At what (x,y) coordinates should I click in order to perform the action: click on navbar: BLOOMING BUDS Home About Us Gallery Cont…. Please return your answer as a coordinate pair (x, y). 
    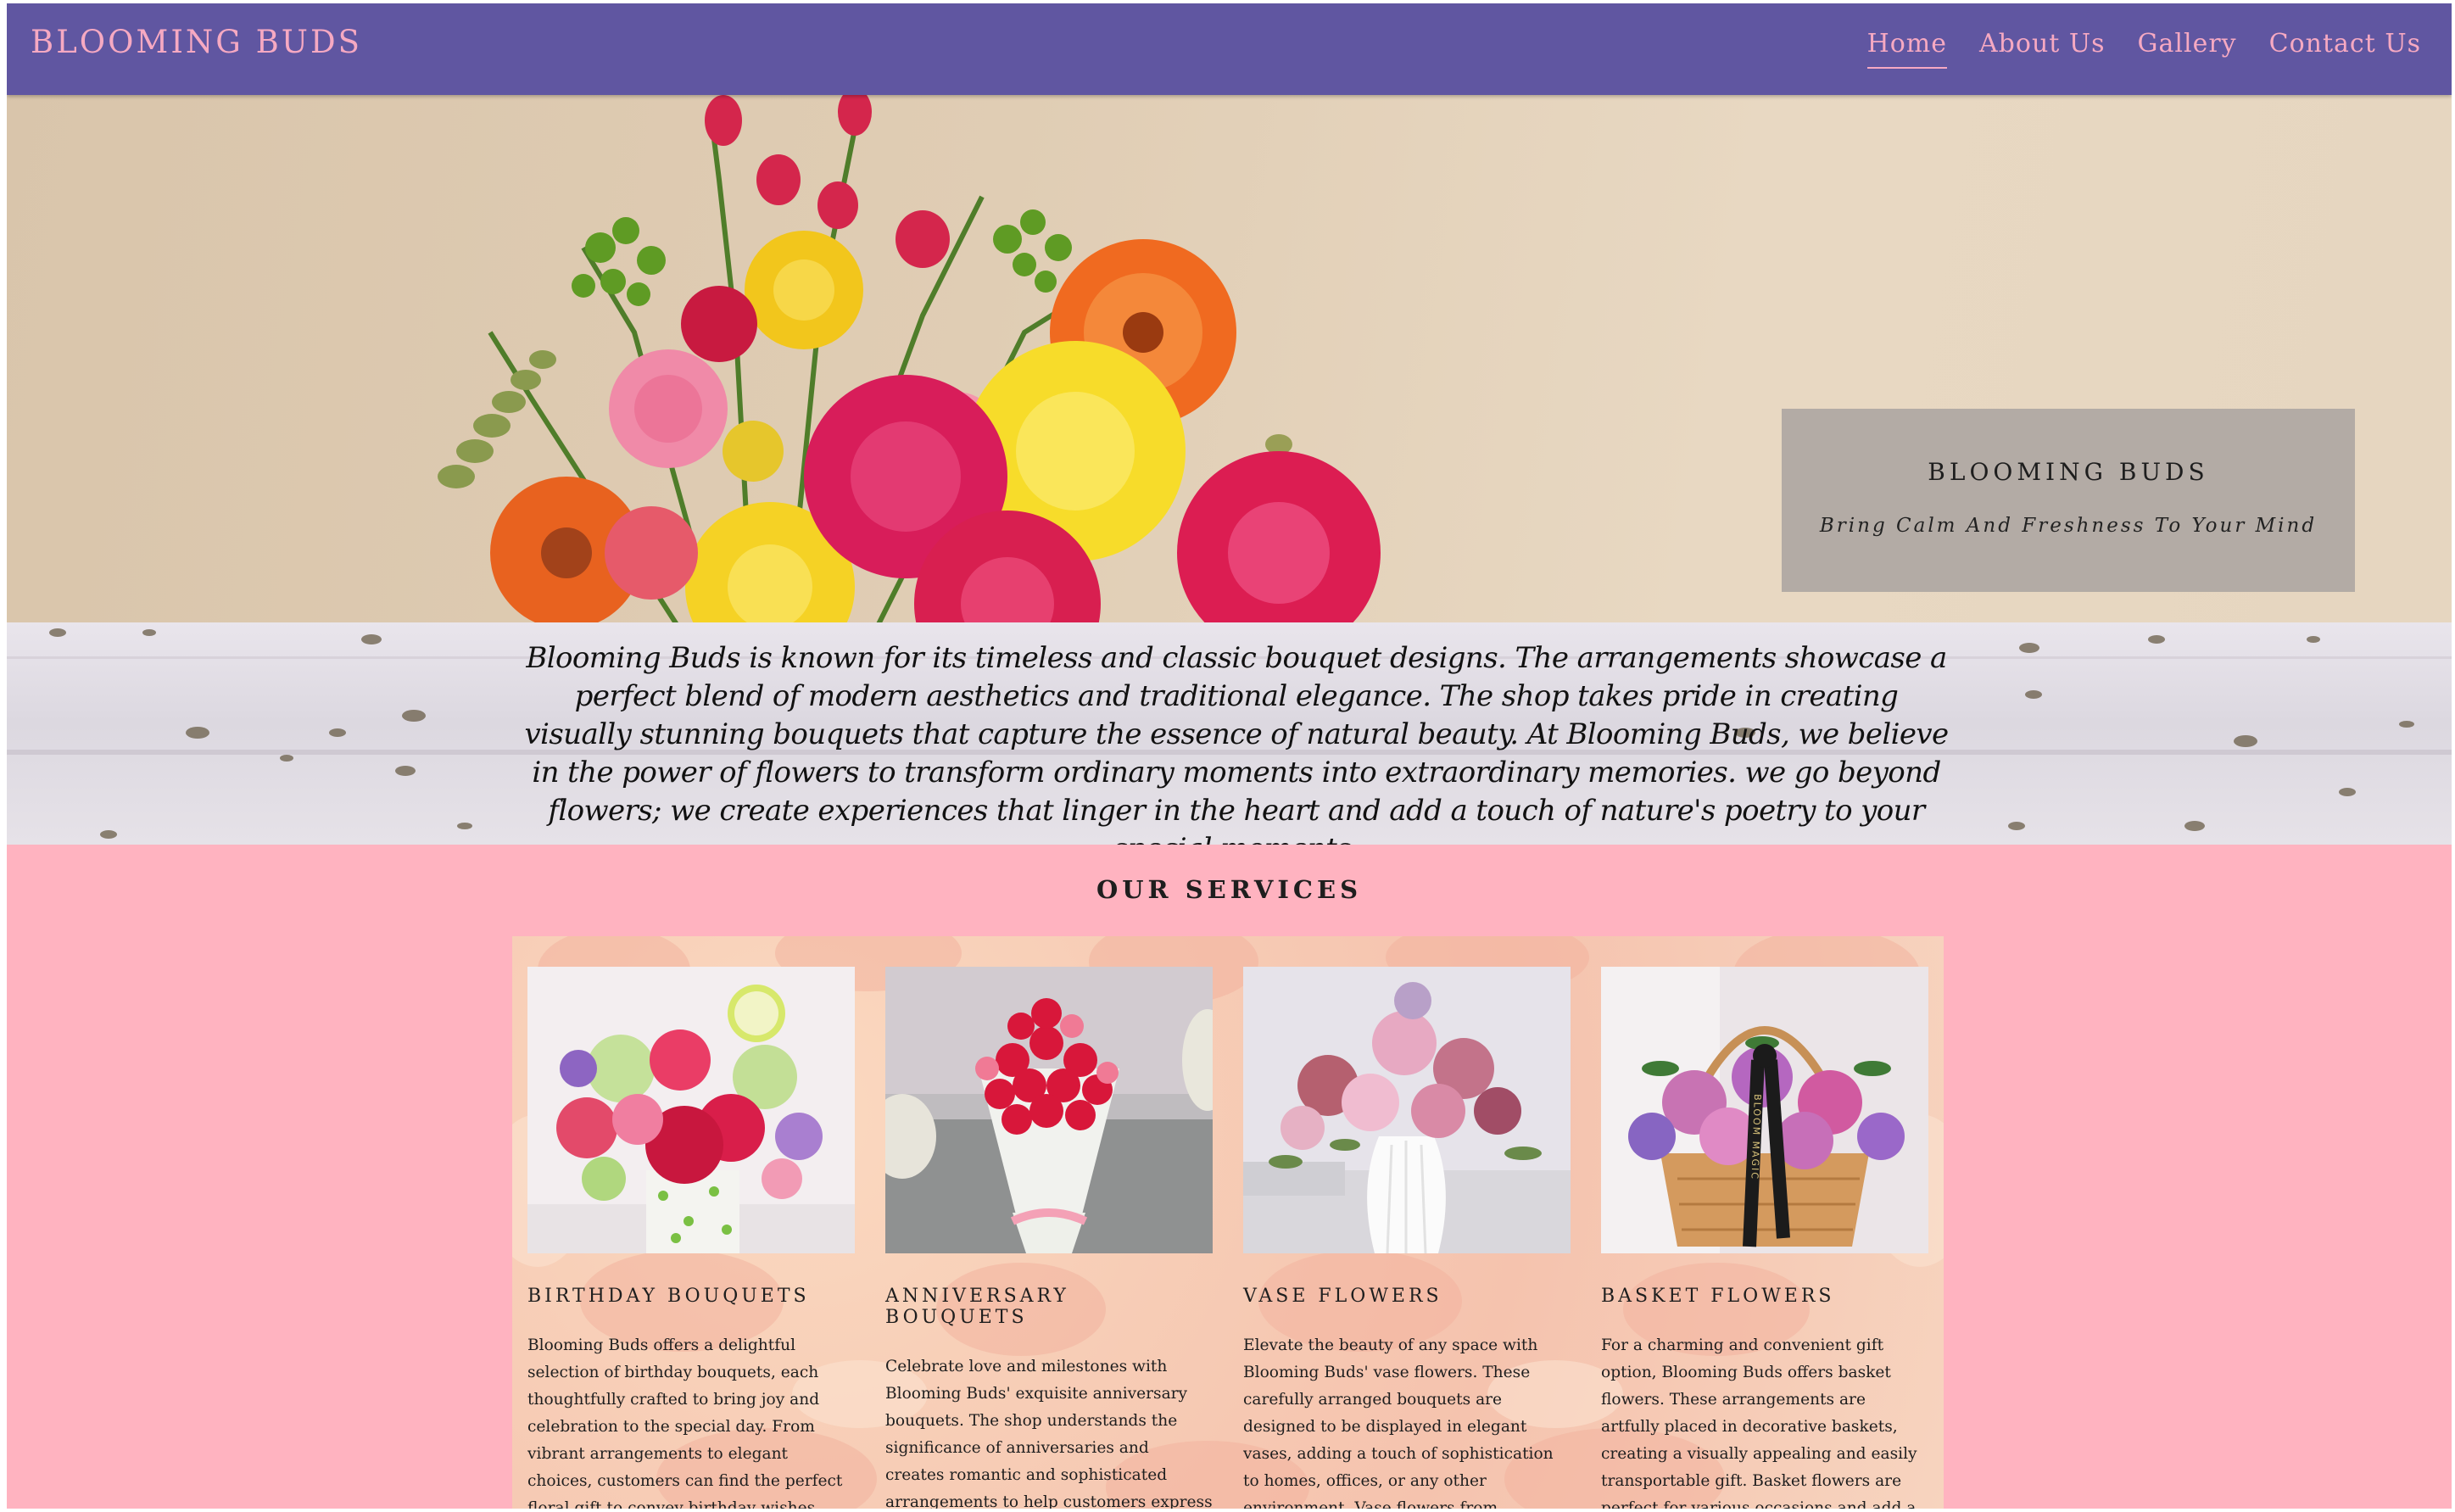
    Looking at the image, I should click on (1229, 49).